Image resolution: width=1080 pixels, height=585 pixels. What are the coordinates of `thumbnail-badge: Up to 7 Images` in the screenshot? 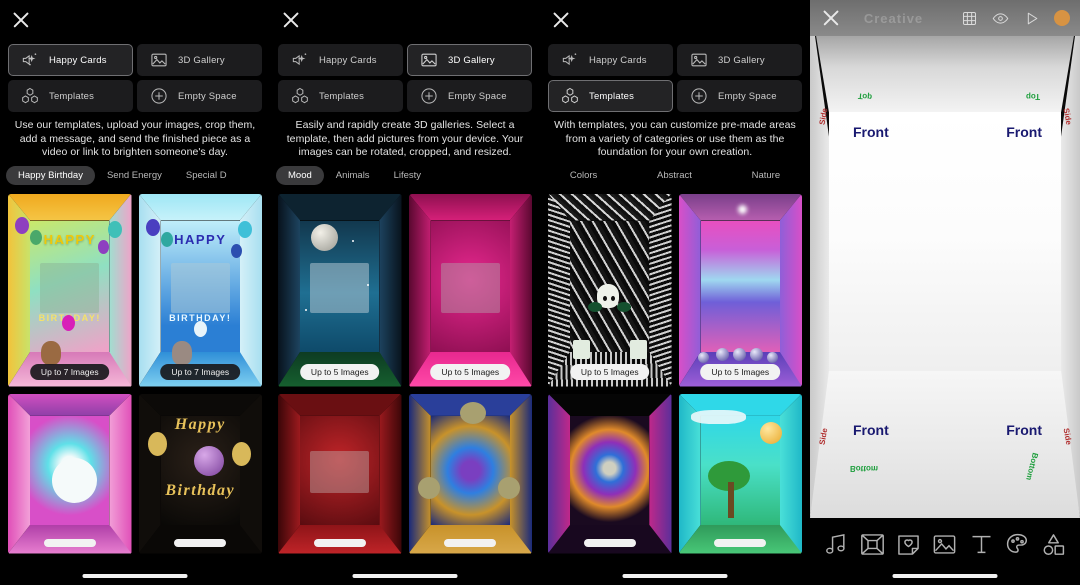 It's located at (69, 371).